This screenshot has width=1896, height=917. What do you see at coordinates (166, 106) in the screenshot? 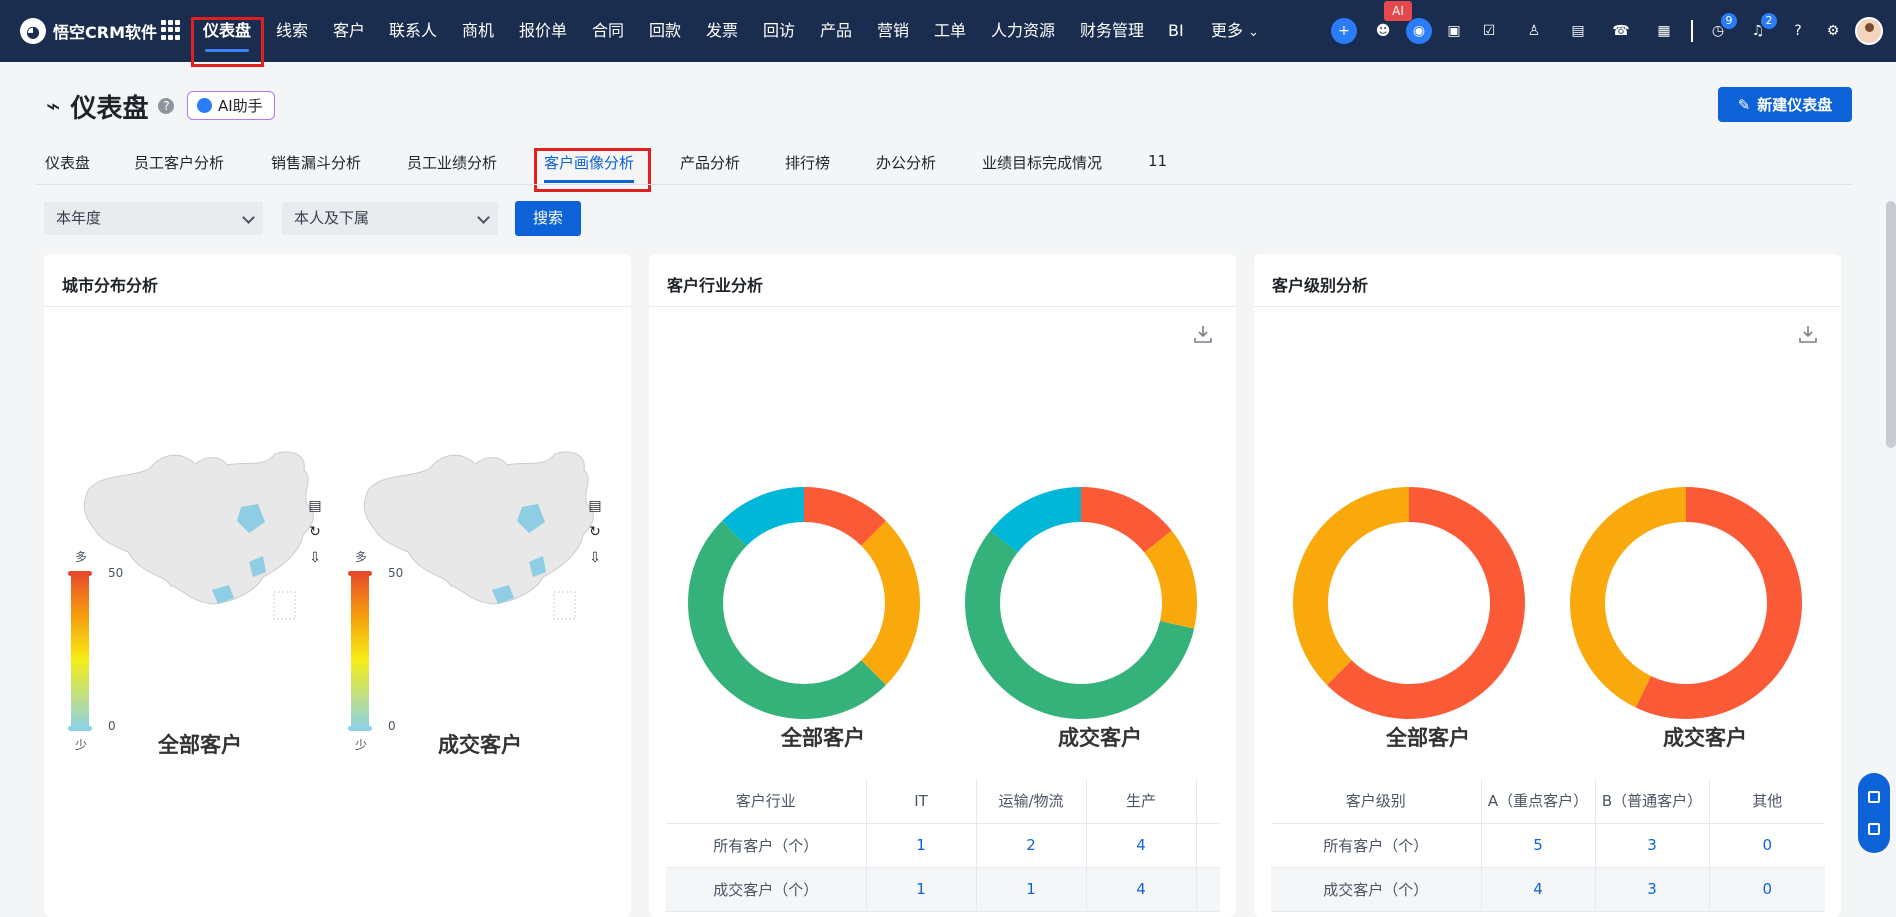
I see `title-help-icon: ?` at bounding box center [166, 106].